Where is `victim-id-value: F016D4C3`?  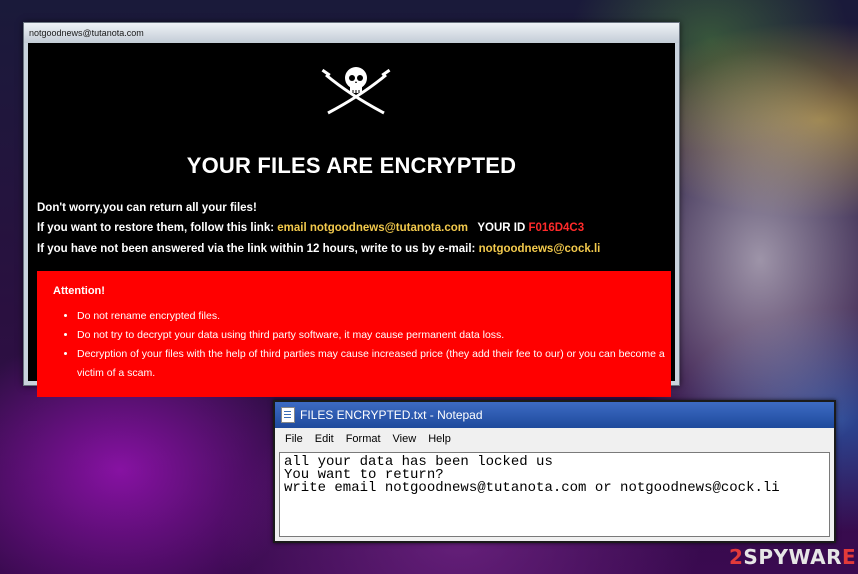 victim-id-value: F016D4C3 is located at coordinates (556, 228).